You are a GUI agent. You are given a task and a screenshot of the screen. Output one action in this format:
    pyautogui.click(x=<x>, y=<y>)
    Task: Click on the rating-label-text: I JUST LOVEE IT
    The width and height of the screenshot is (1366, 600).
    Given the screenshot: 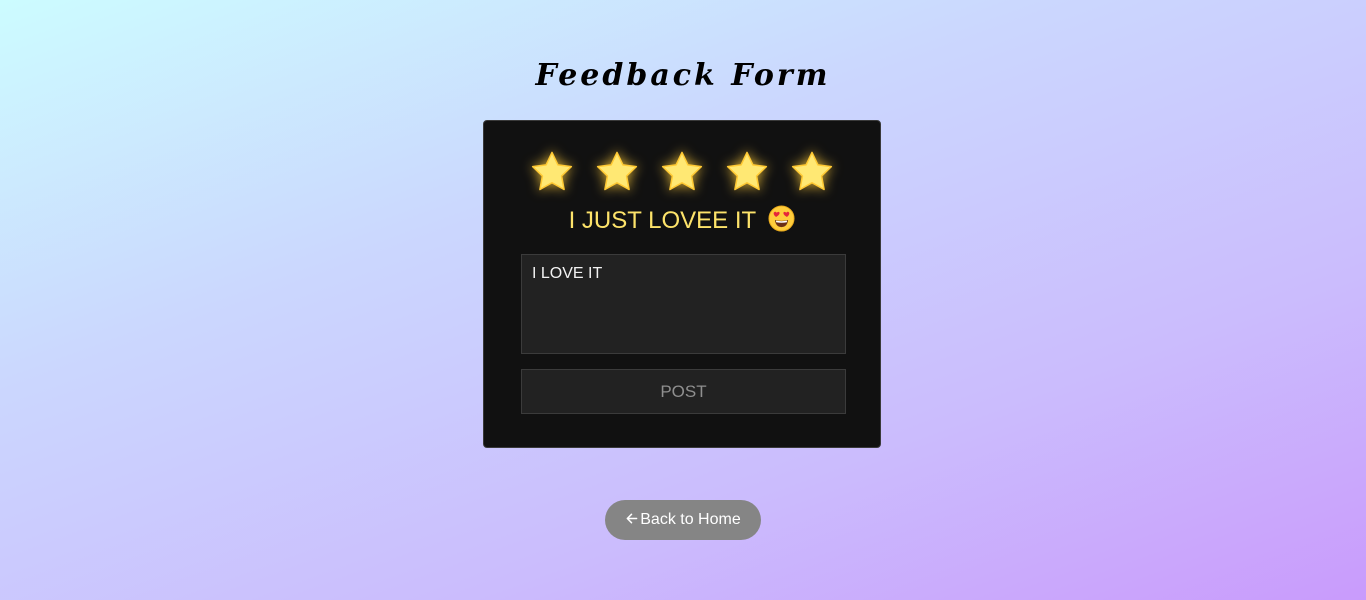 What is the action you would take?
    pyautogui.click(x=662, y=220)
    